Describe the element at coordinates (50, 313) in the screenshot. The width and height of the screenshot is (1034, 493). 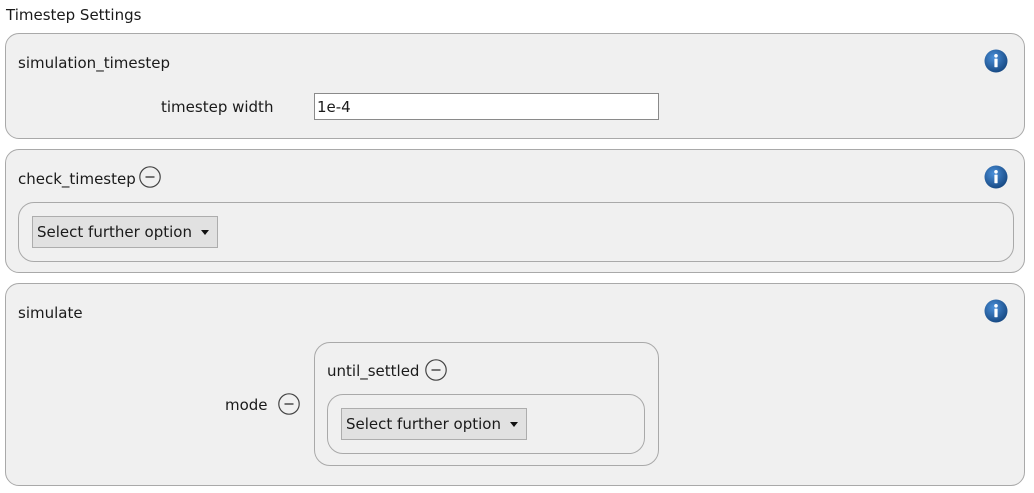
I see `panel-title-simulate: simulate` at that location.